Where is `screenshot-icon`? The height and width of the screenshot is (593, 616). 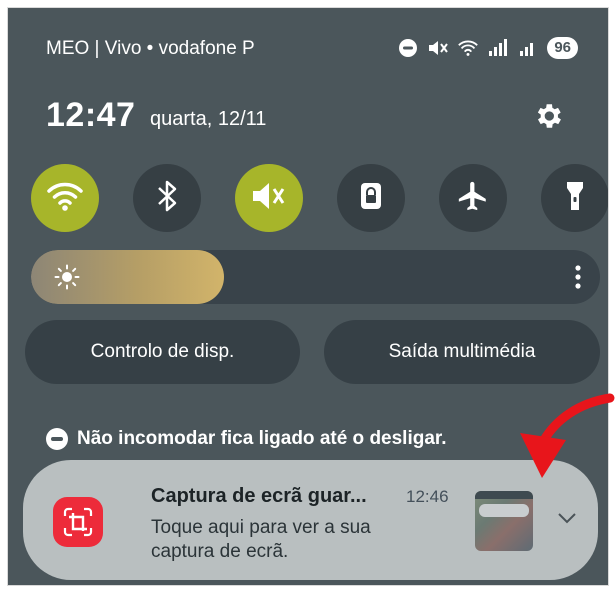 screenshot-icon is located at coordinates (78, 522).